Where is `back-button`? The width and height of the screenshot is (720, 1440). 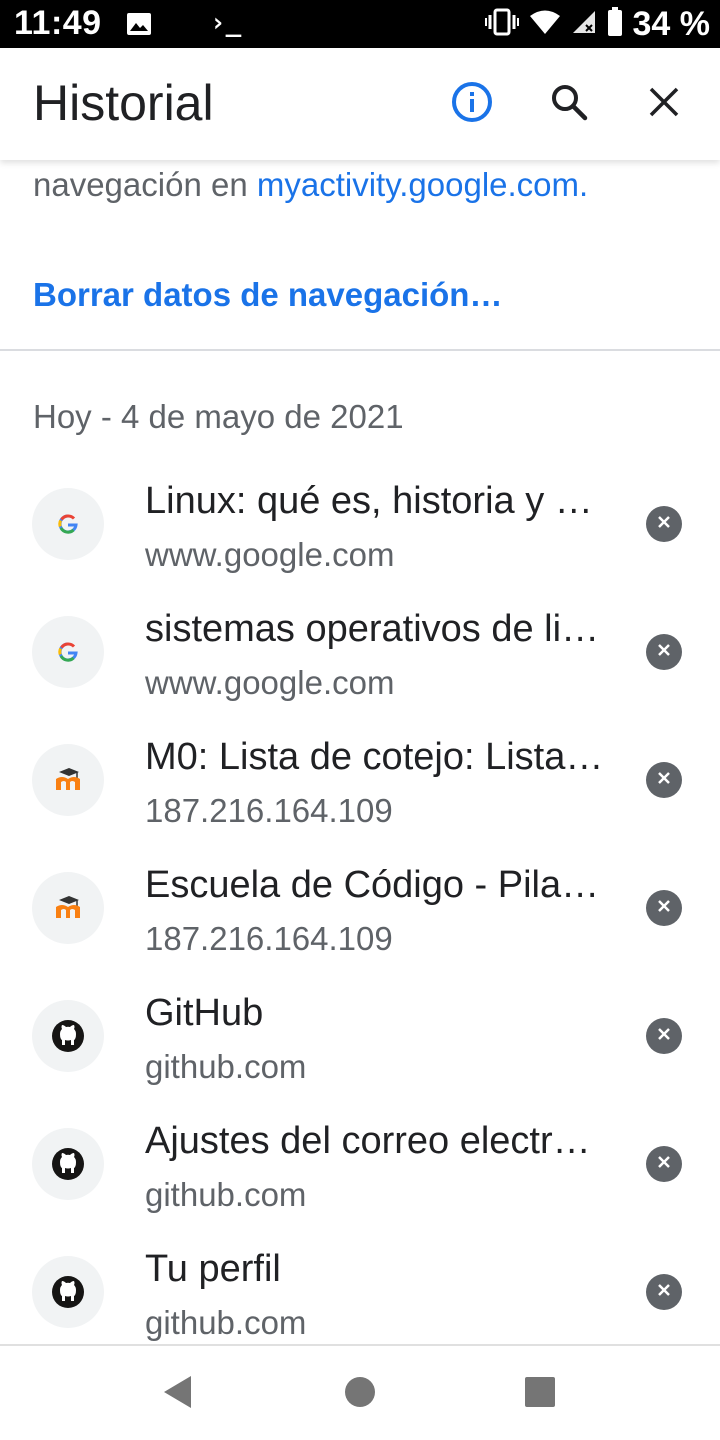
back-button is located at coordinates (178, 1394).